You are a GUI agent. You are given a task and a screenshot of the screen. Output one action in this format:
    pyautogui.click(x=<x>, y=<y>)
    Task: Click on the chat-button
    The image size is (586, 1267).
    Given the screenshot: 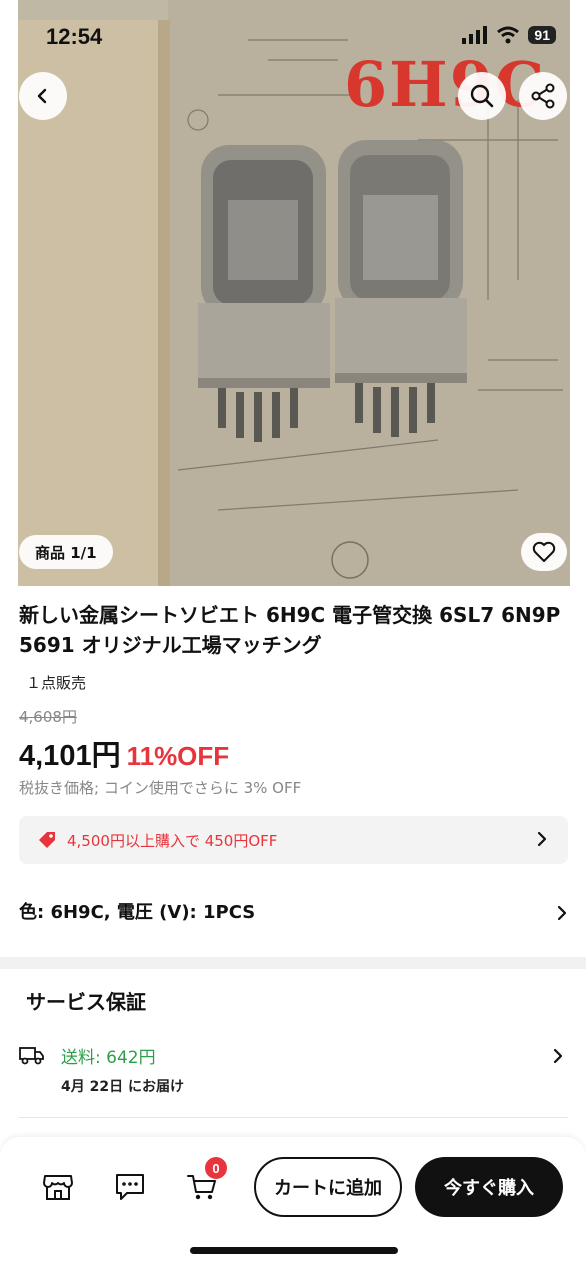 What is the action you would take?
    pyautogui.click(x=130, y=1187)
    